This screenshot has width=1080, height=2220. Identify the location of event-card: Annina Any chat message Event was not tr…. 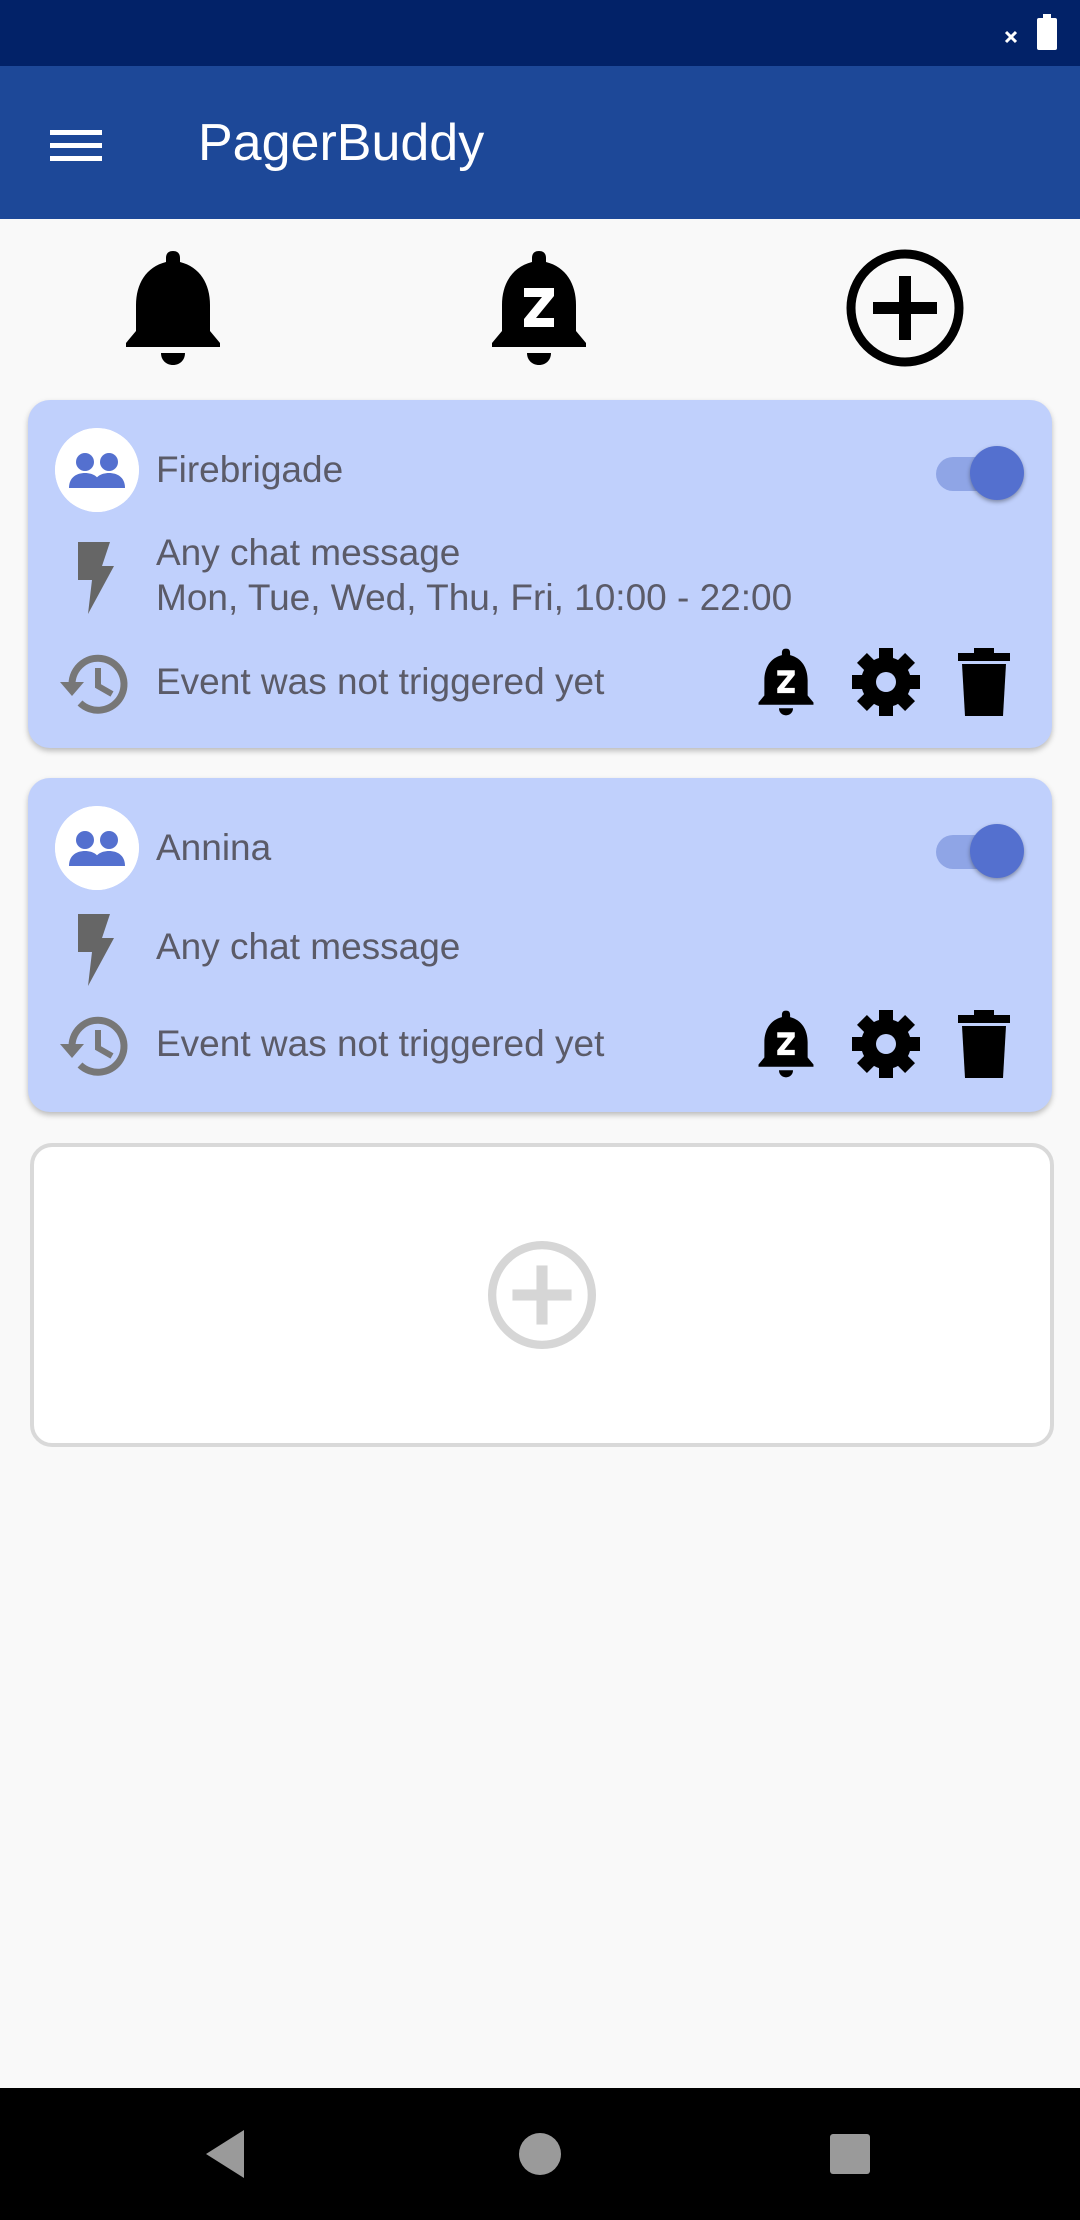
(540, 945).